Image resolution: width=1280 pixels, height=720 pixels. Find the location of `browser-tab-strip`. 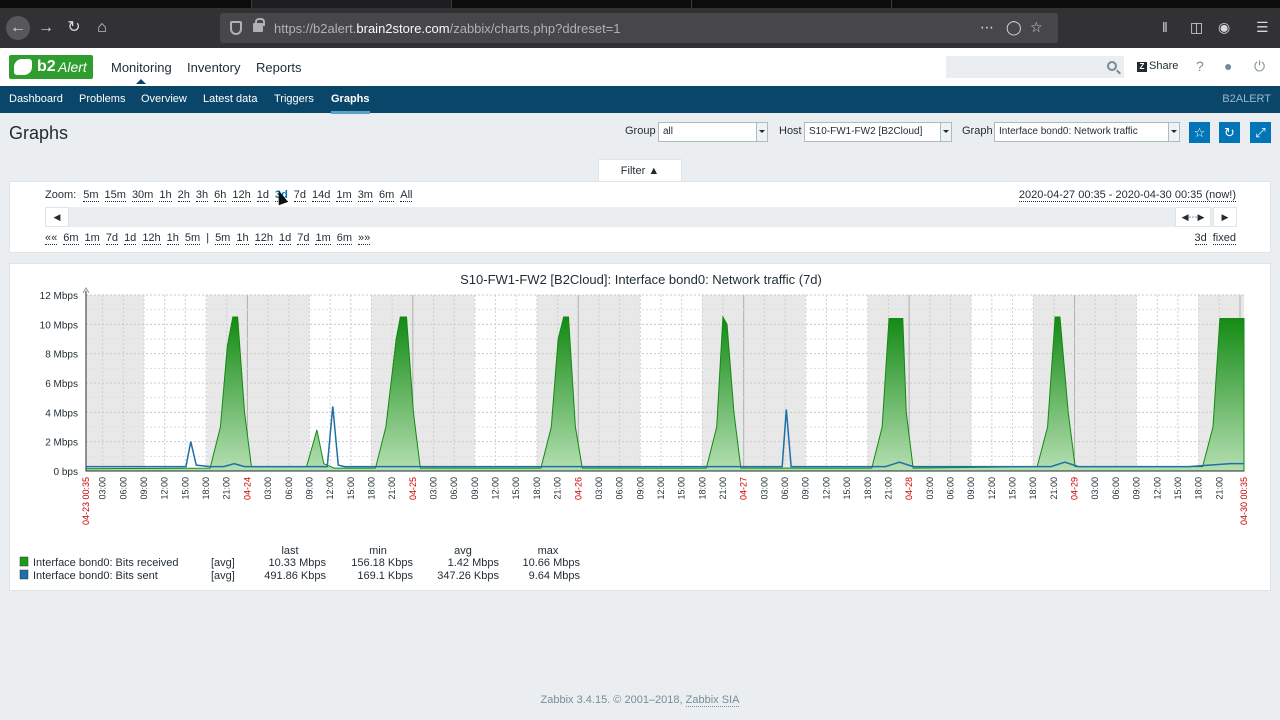

browser-tab-strip is located at coordinates (640, 4).